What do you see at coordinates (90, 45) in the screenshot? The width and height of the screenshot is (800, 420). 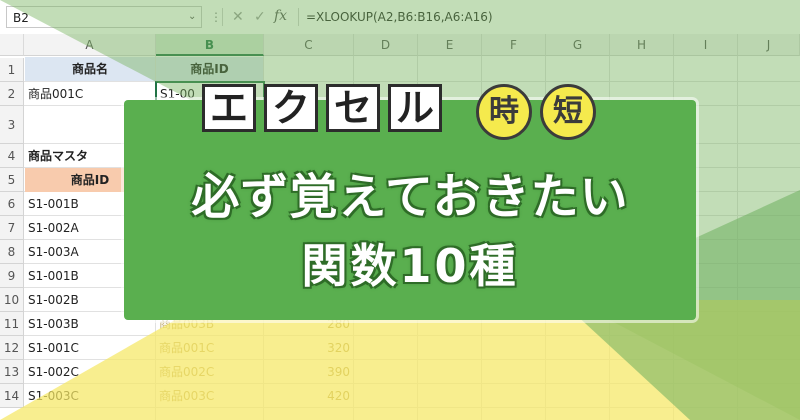 I see `column-header-a: A` at bounding box center [90, 45].